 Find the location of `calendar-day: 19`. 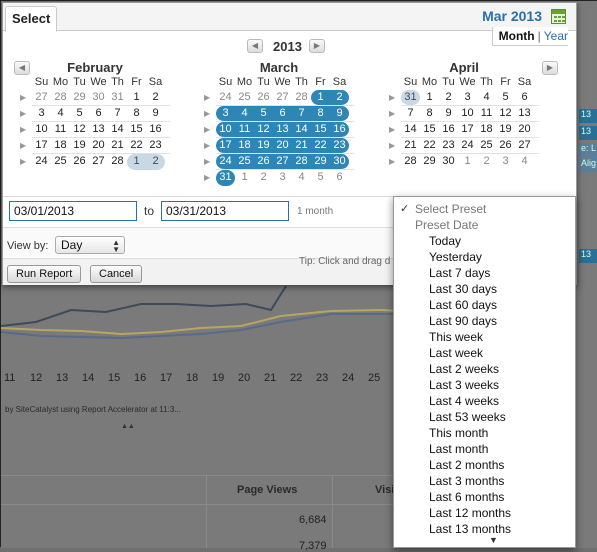

calendar-day: 19 is located at coordinates (505, 129).